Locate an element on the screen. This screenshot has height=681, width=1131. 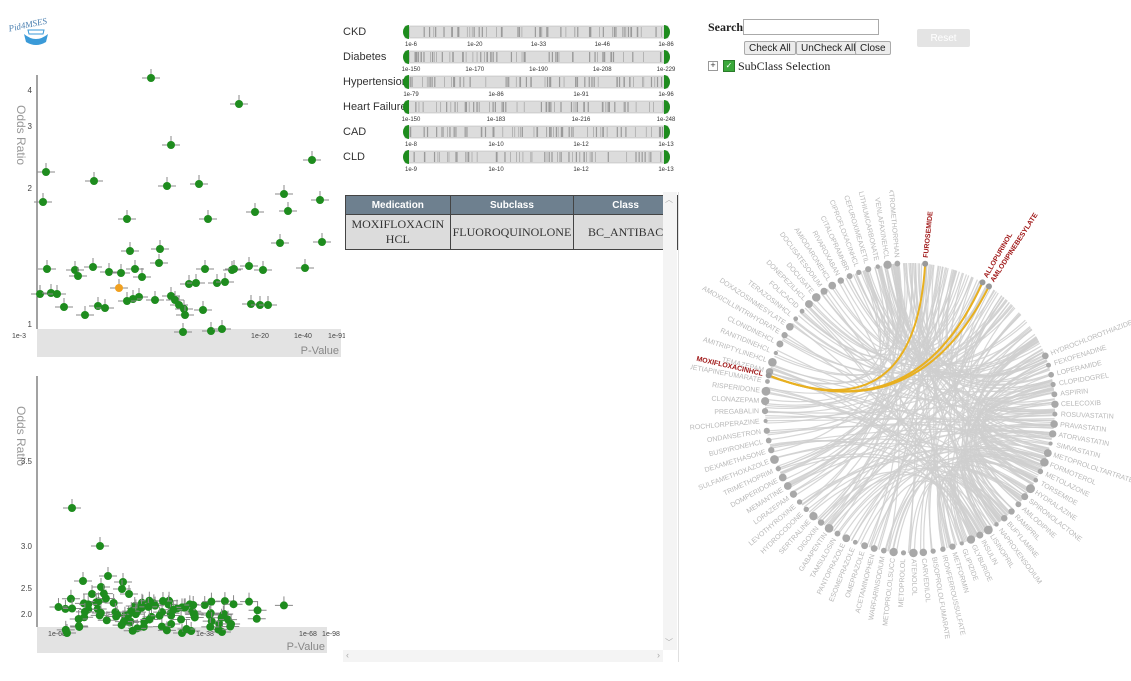
network-node: ATENOLOL is located at coordinates (913, 572).